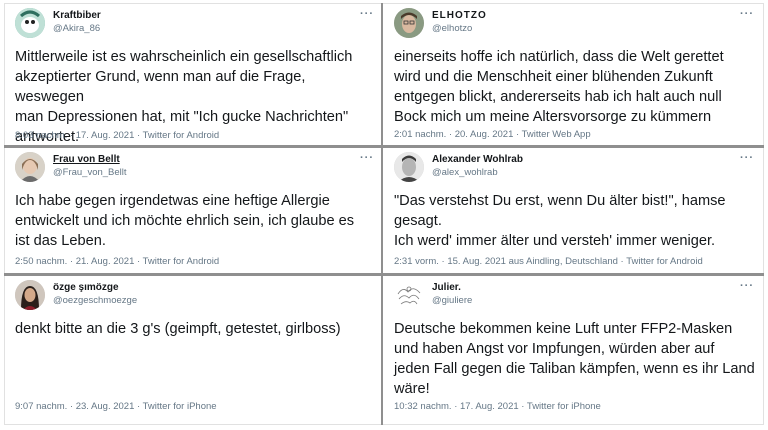 The height and width of the screenshot is (430, 768). Describe the element at coordinates (446, 287) in the screenshot. I see `display-name: Julier.` at that location.